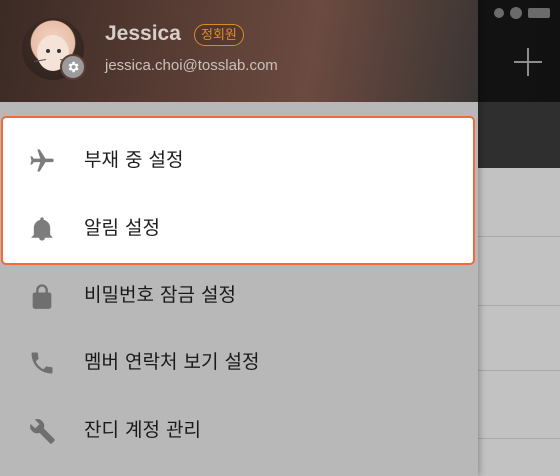 This screenshot has width=560, height=476. I want to click on status-bar-icons, so click(522, 13).